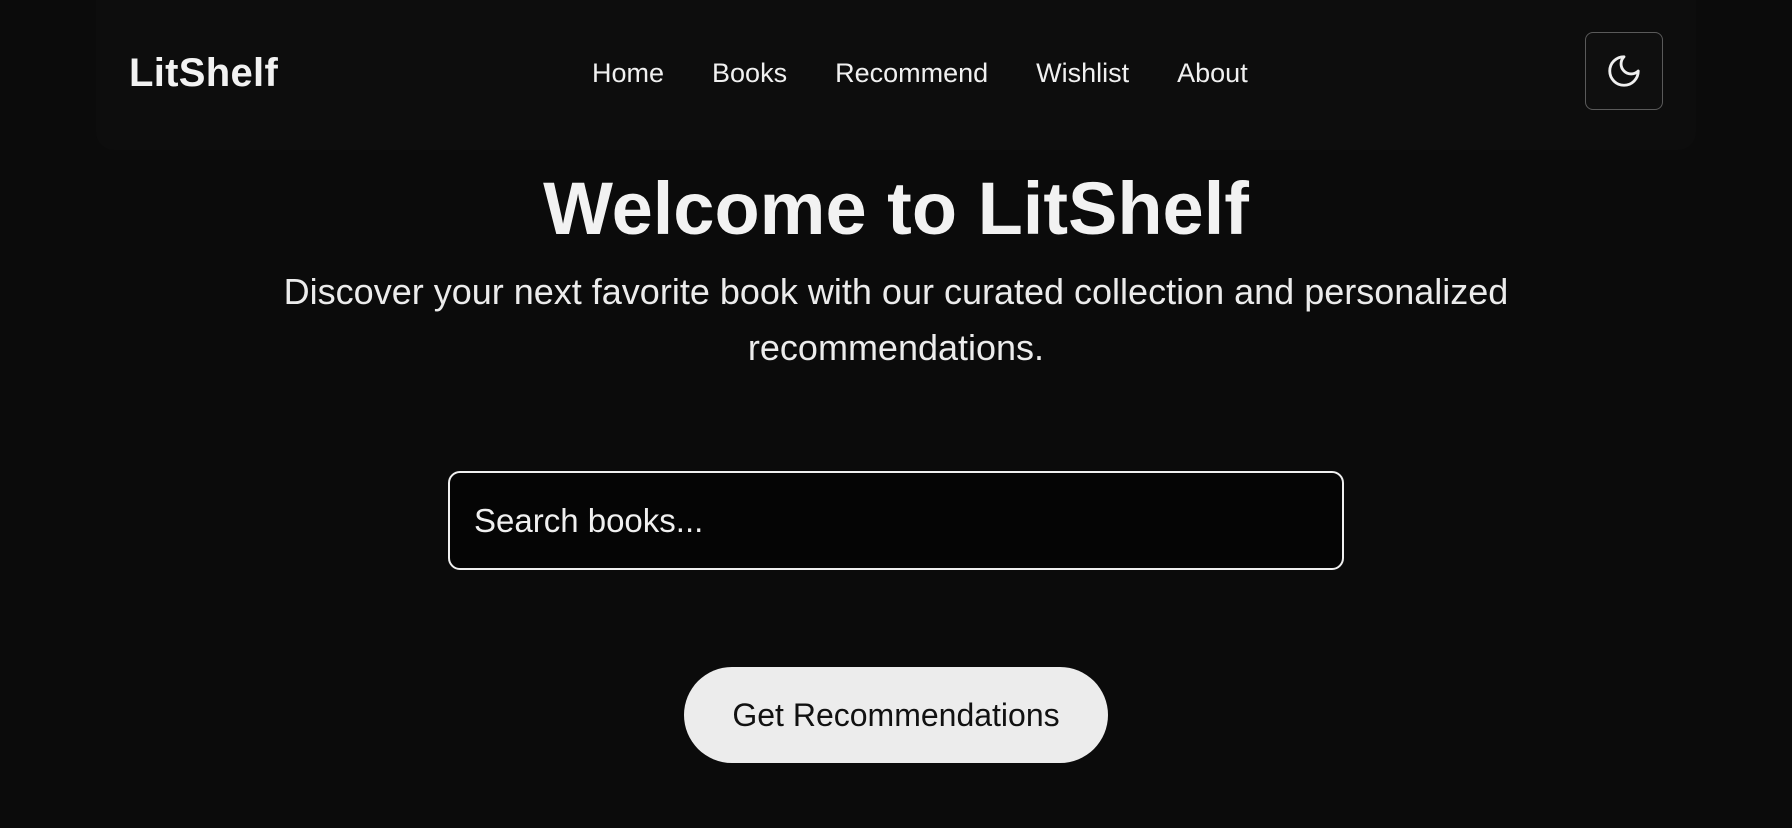 This screenshot has width=1792, height=828. I want to click on nav-links: Home Books Recommend Wishlist About, so click(920, 73).